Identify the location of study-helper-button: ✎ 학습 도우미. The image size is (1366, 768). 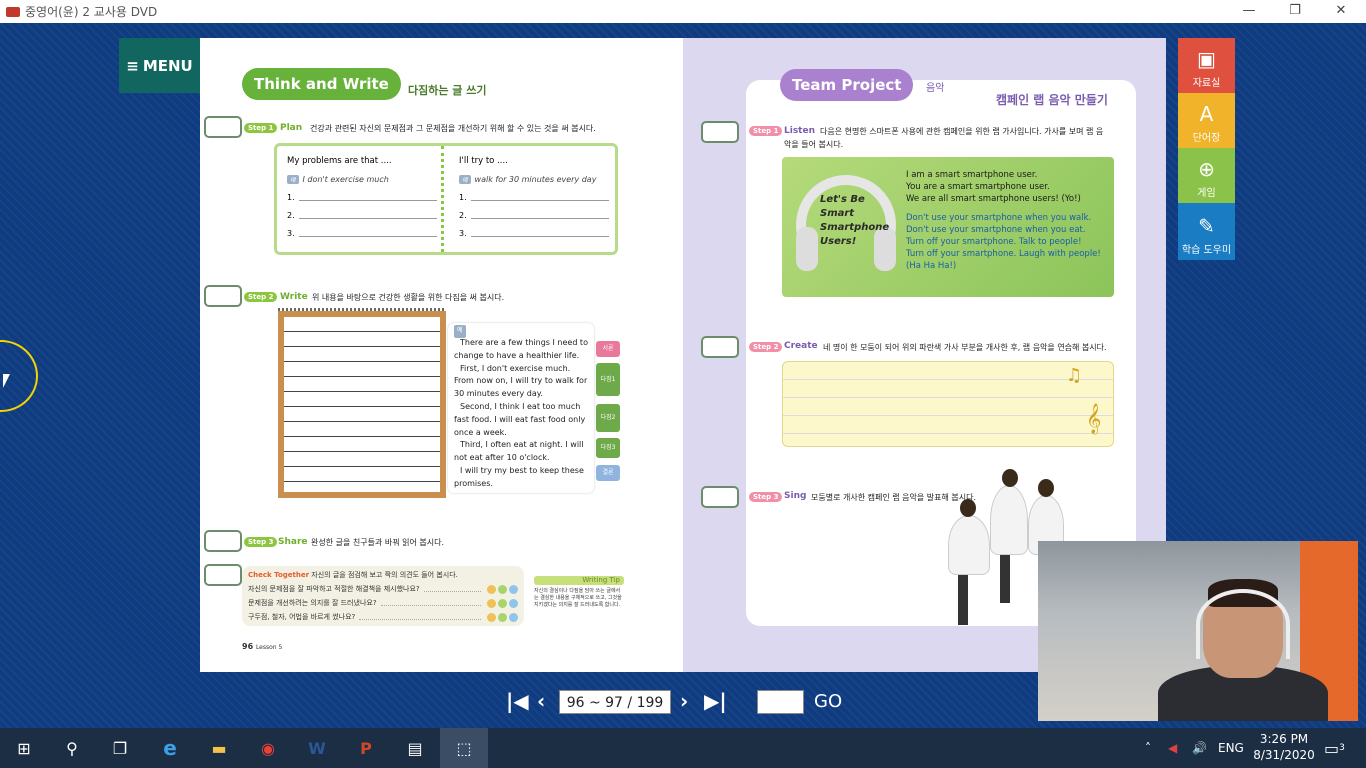
(1206, 231).